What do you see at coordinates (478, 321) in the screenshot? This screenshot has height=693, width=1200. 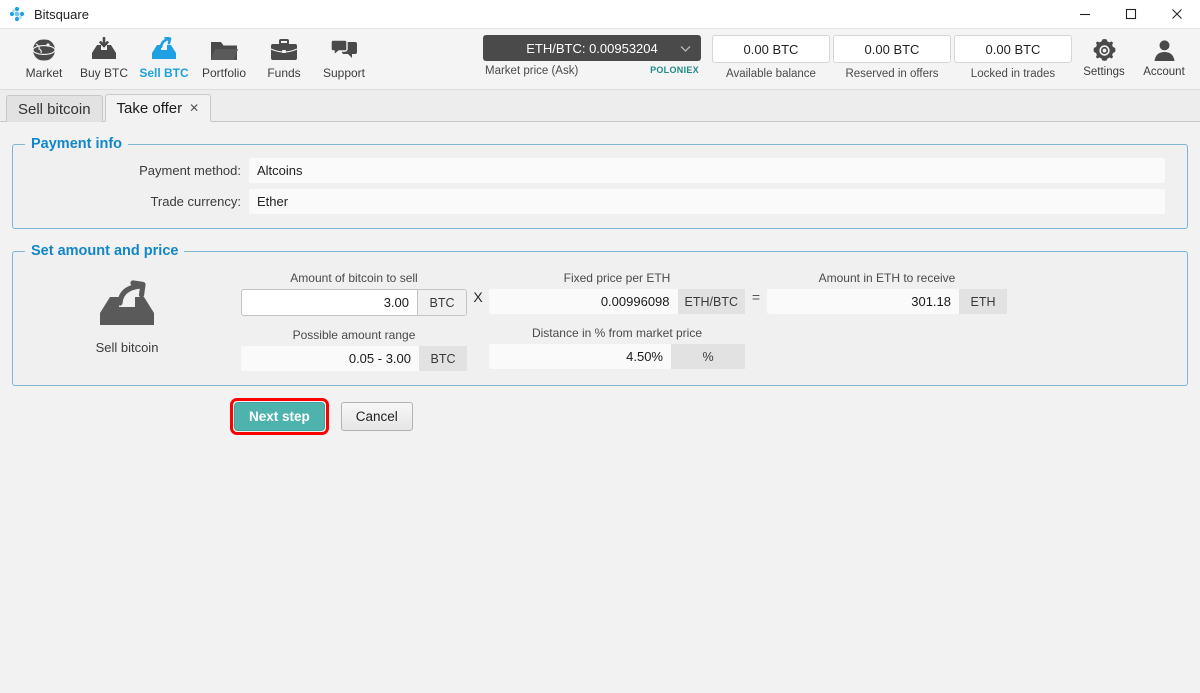 I see `multiply-operator-column: . X` at bounding box center [478, 321].